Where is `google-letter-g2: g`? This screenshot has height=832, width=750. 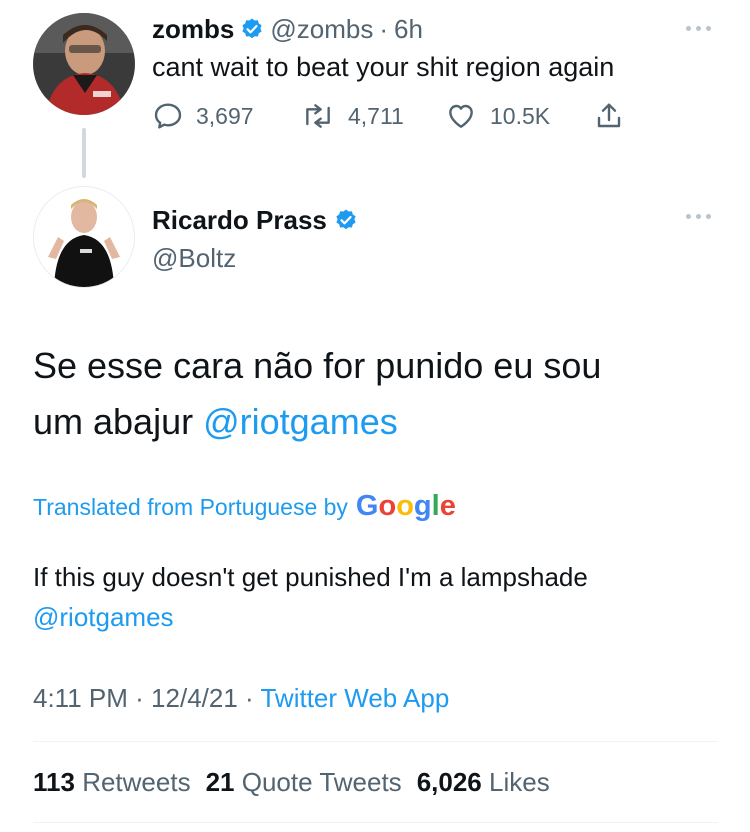
google-letter-g2: g is located at coordinates (422, 506).